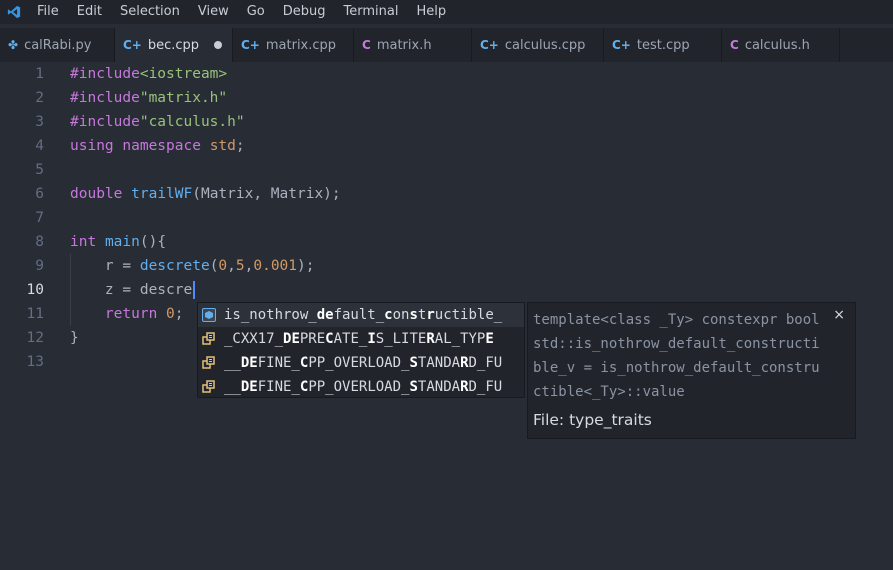 The width and height of the screenshot is (893, 570). Describe the element at coordinates (275, 266) in the screenshot. I see `code-token: 0.001` at that location.